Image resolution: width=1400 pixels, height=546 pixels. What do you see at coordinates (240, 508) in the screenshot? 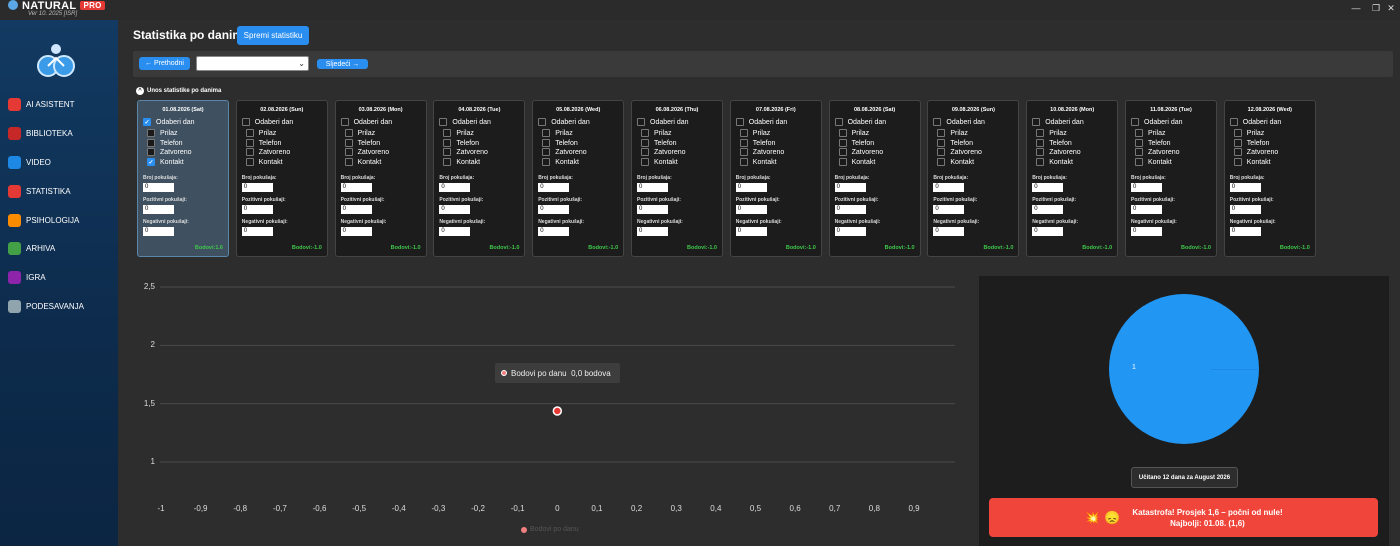
I see `x-tick-label: -0,8` at bounding box center [240, 508].